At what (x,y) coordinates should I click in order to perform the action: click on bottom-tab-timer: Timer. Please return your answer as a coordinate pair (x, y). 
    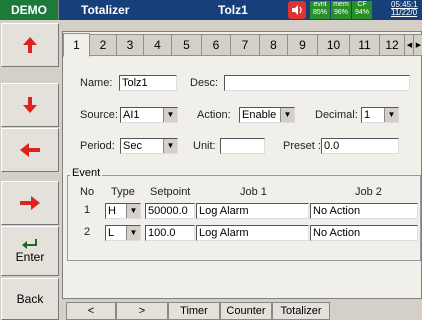
    Looking at the image, I should click on (194, 311).